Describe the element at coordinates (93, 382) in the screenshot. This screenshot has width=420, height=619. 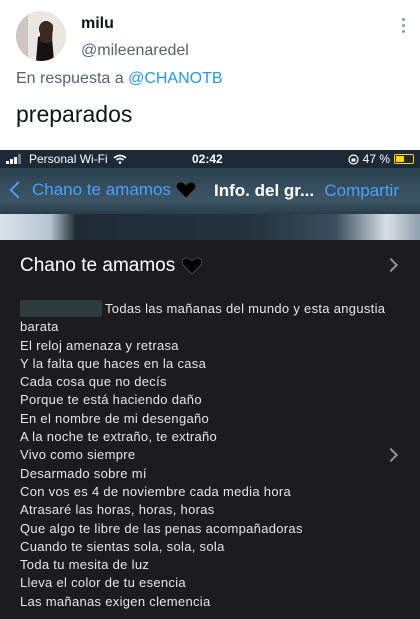
I see `description-line: Cada cosa que no decís` at that location.